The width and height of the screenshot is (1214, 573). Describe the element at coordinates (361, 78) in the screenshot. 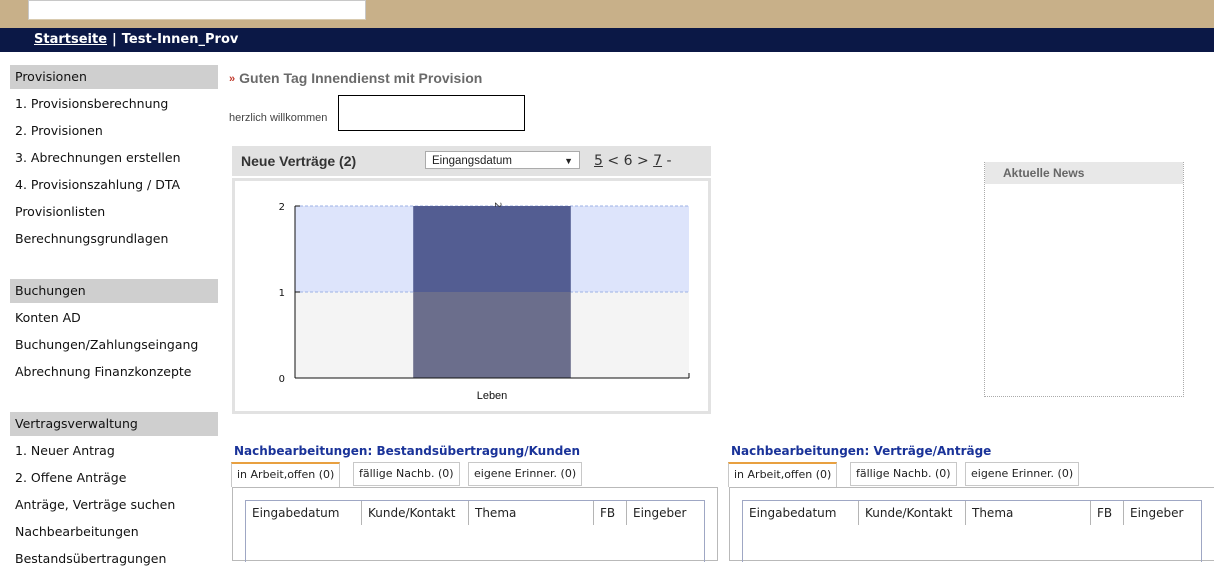

I see `greeting-text: Guten Tag Innendienst mit Provision` at that location.